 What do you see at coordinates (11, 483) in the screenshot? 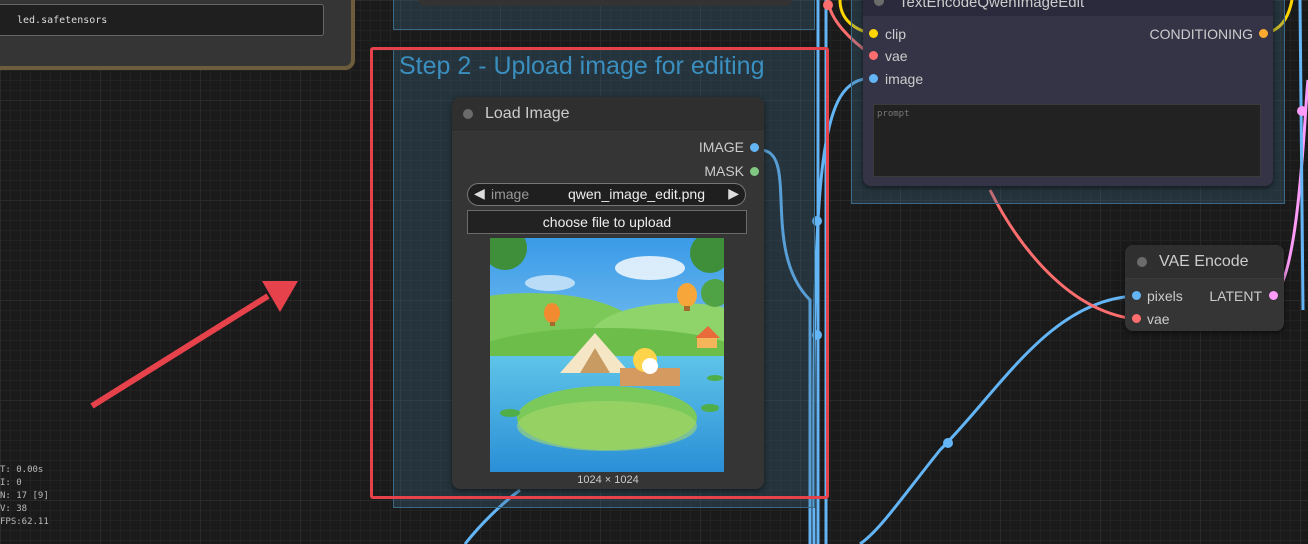
I see `stat-i: I: 0` at bounding box center [11, 483].